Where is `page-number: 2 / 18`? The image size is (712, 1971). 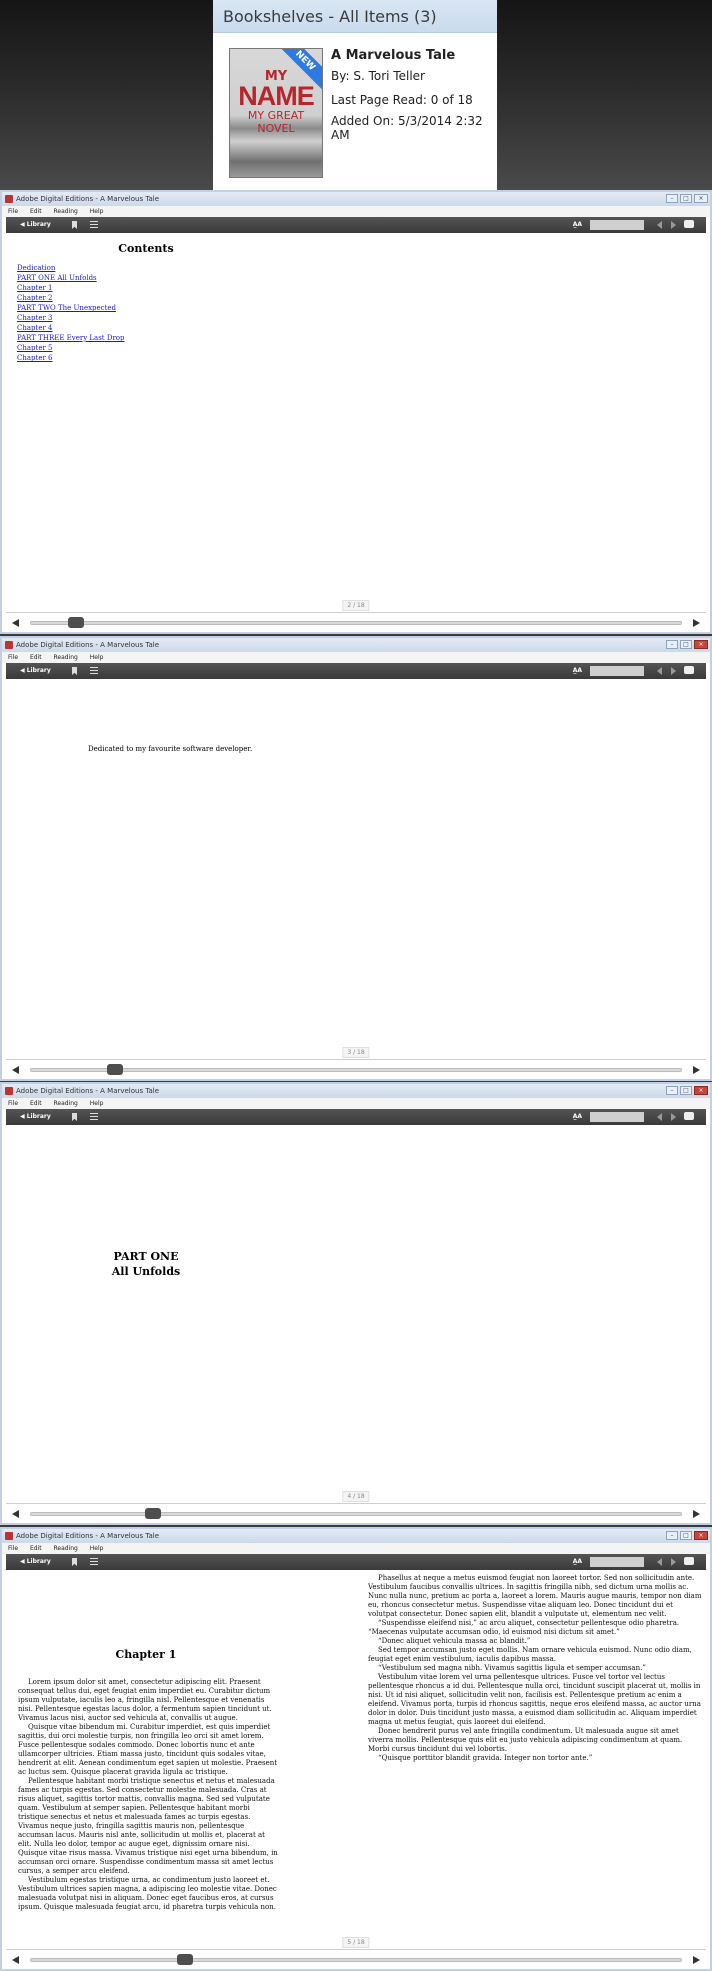
page-number: 2 / 18 is located at coordinates (356, 605).